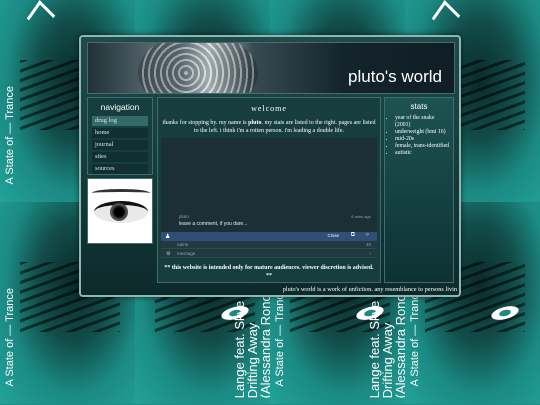  What do you see at coordinates (361, 216) in the screenshot?
I see `comment-time: 6 mins ago` at bounding box center [361, 216].